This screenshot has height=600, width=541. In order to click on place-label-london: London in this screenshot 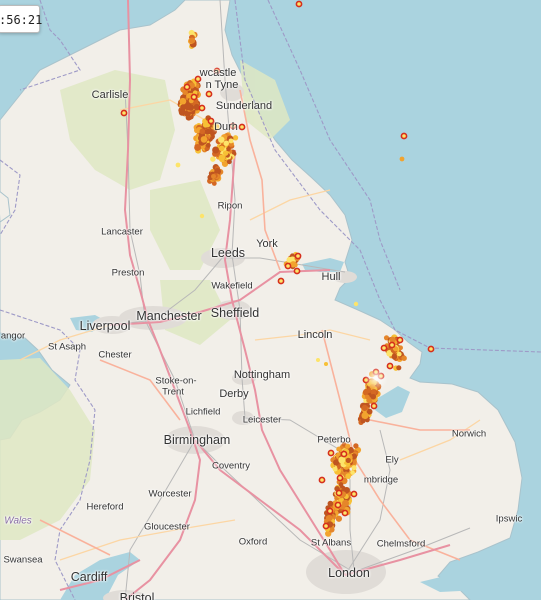, I will do `click(349, 573)`.